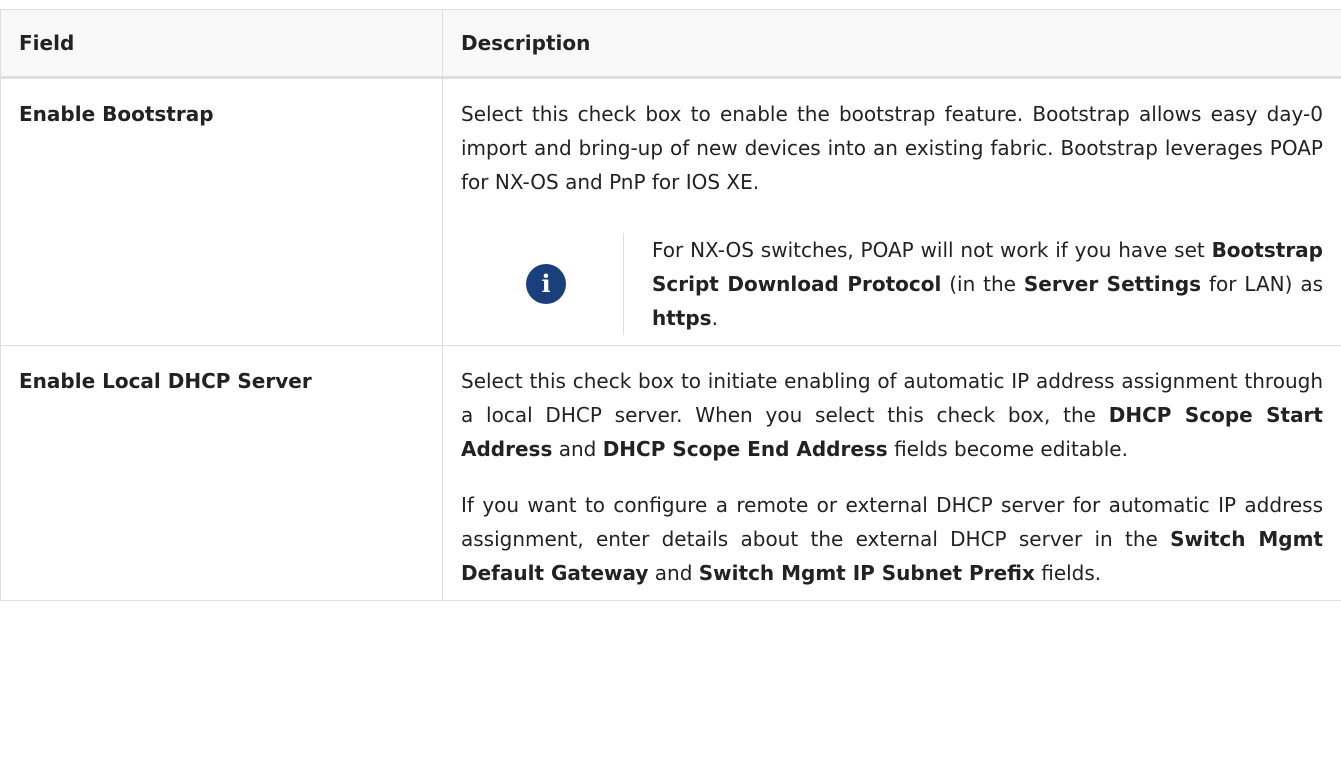 The image size is (1341, 772). I want to click on note-icon-cell: i, so click(542, 284).